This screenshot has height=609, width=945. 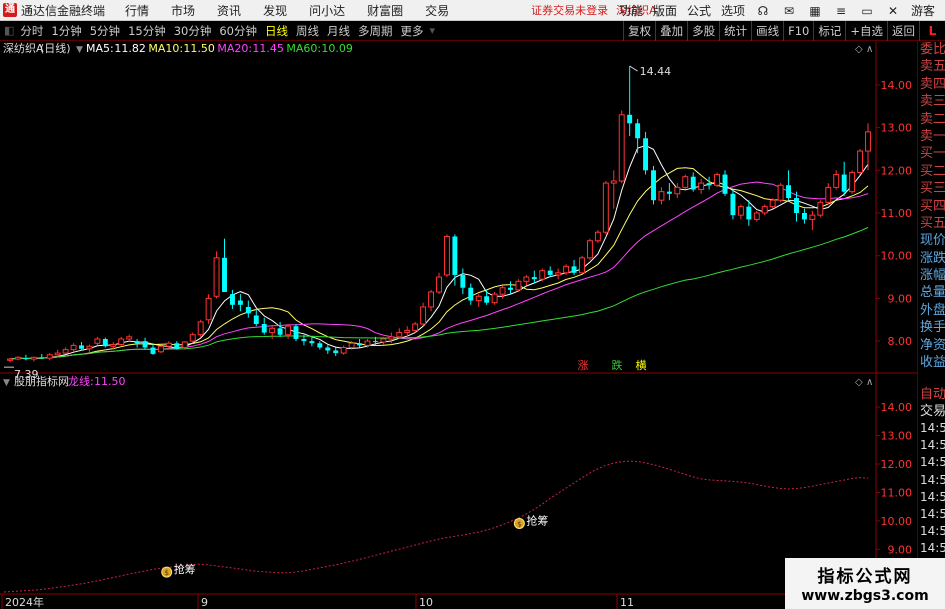 What do you see at coordinates (639, 31) in the screenshot?
I see `adjust-button: 复权` at bounding box center [639, 31].